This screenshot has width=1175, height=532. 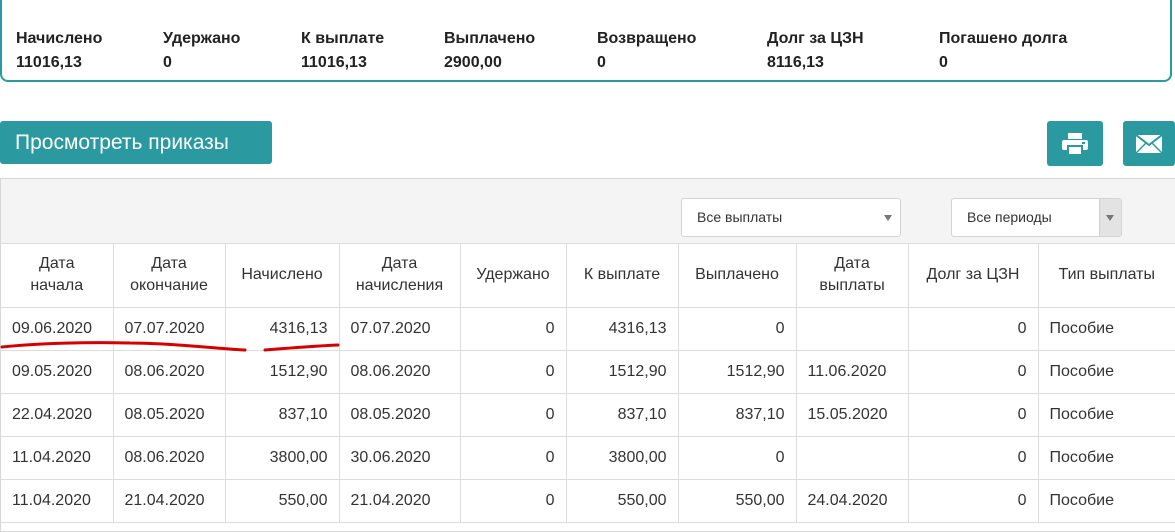 What do you see at coordinates (473, 62) in the screenshot?
I see `summary-value: 2900,00` at bounding box center [473, 62].